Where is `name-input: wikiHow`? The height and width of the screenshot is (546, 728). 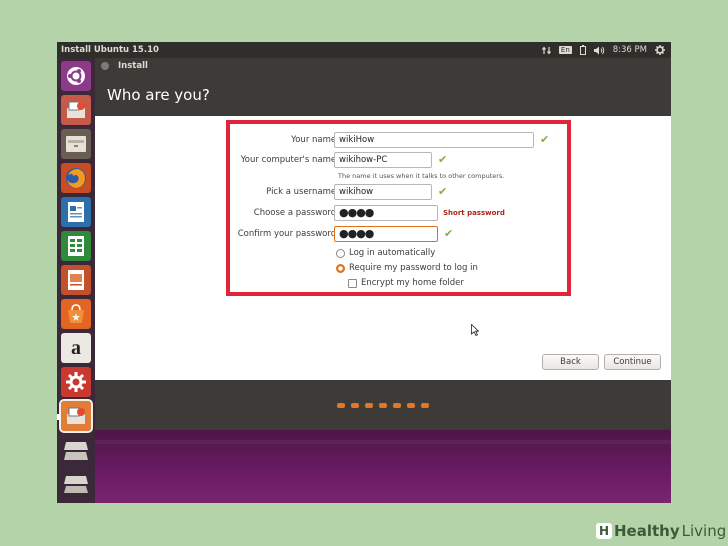
name-input: wikiHow is located at coordinates (434, 140).